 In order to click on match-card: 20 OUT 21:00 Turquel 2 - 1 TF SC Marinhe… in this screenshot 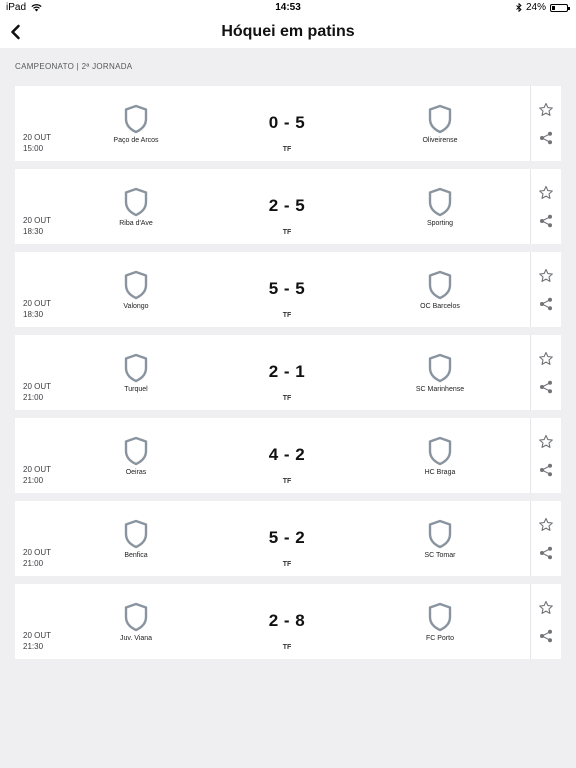, I will do `click(288, 372)`.